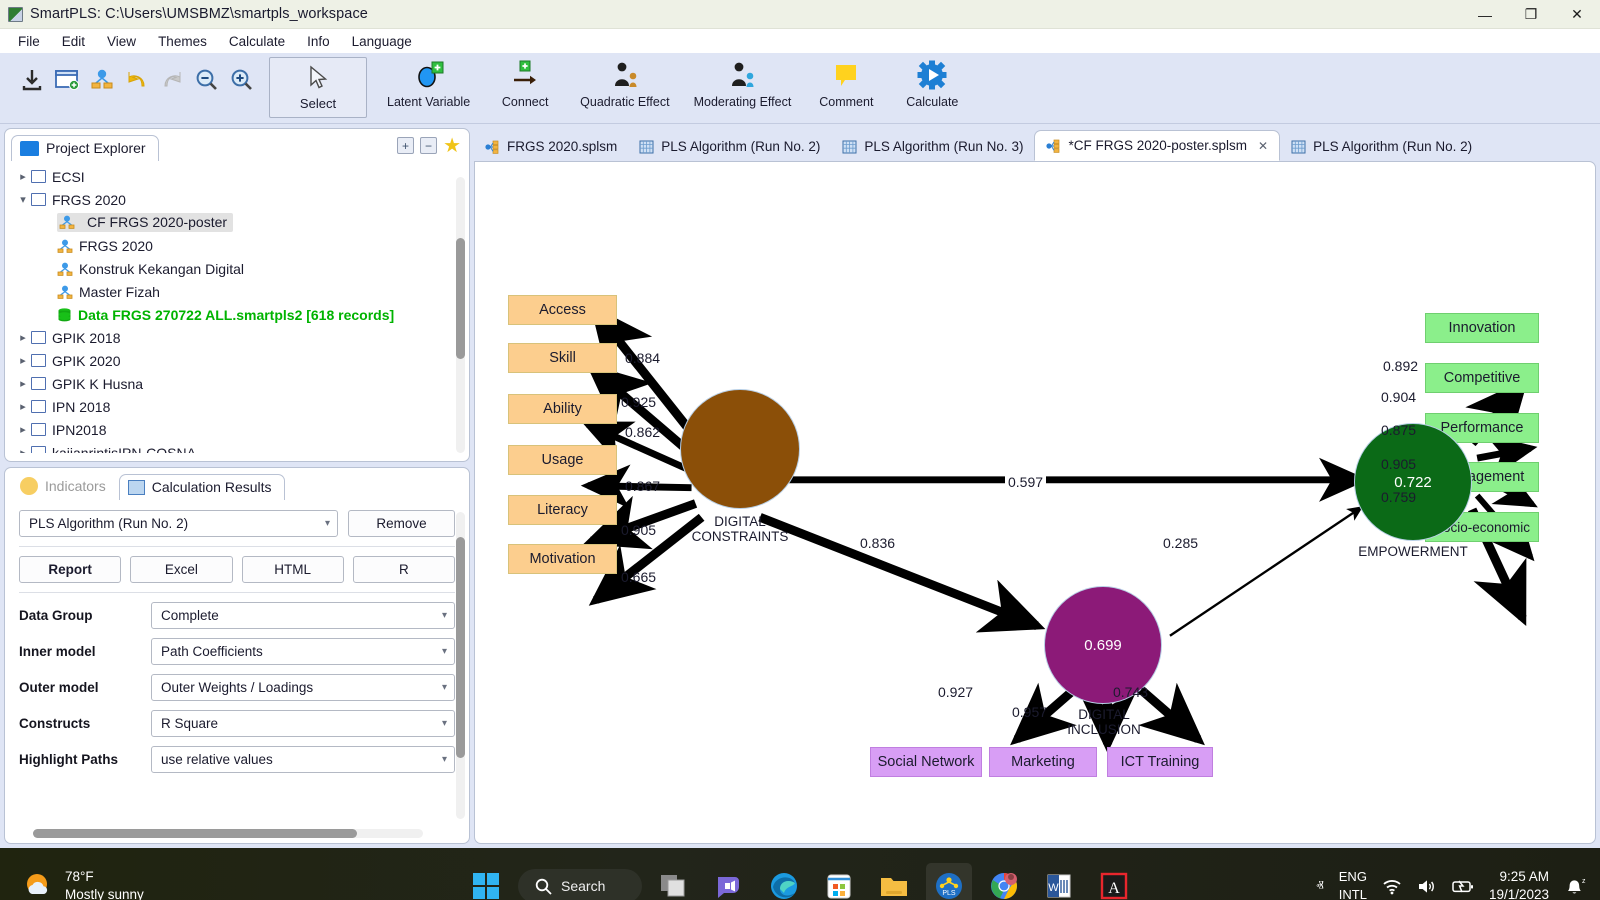  Describe the element at coordinates (206, 80) in the screenshot. I see `zoom-out-button` at that location.